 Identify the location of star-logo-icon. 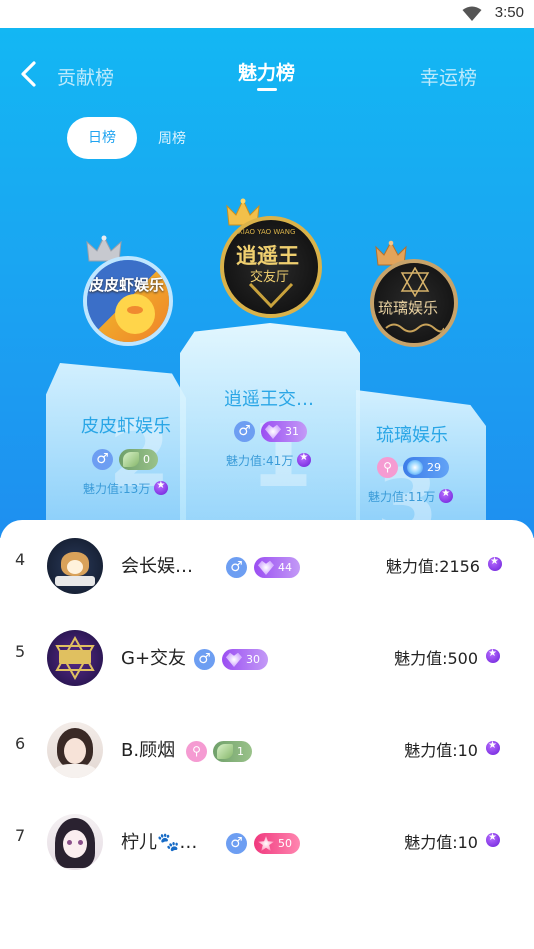
(415, 282).